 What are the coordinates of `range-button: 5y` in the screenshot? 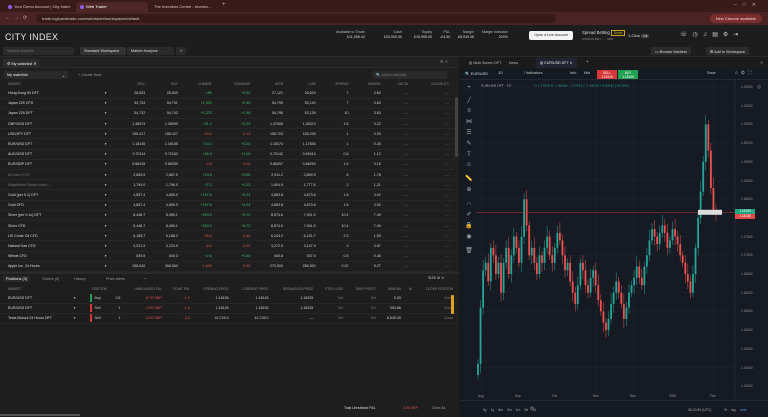 It's located at (485, 410).